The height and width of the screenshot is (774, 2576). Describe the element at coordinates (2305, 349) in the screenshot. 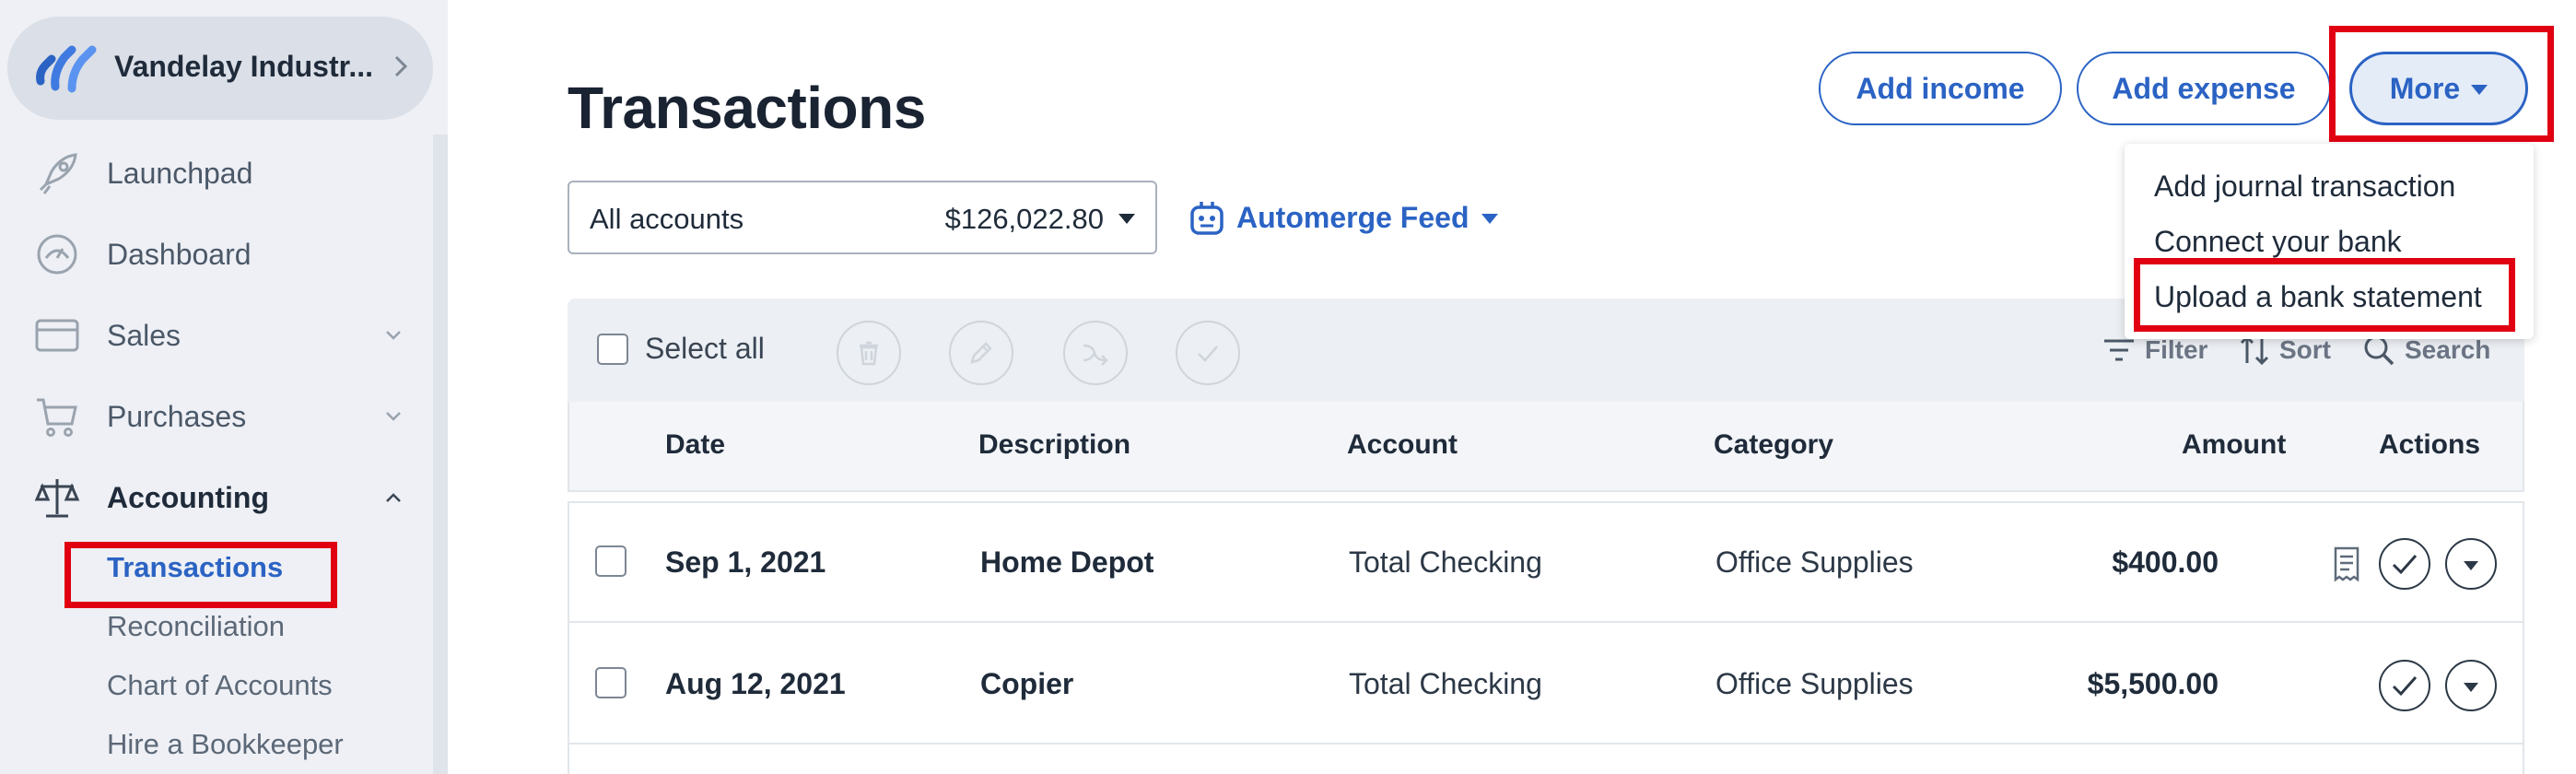

I see `sort-label: Sort` at that location.